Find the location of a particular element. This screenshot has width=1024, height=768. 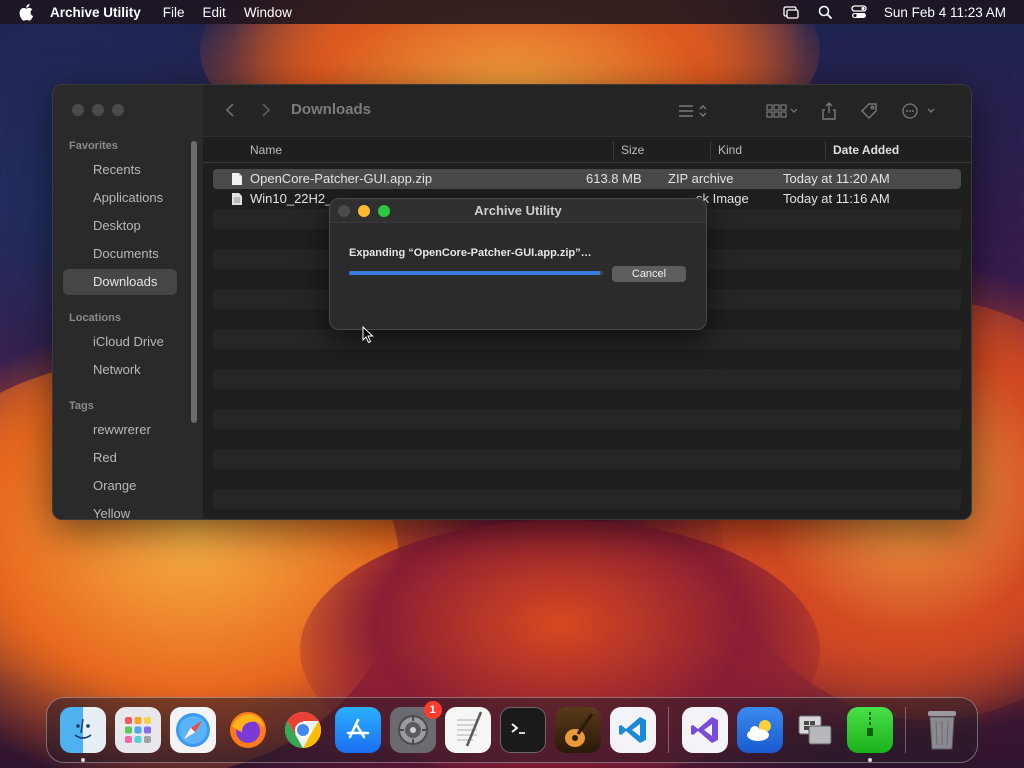

system-settings-icon: 1 is located at coordinates (415, 727).